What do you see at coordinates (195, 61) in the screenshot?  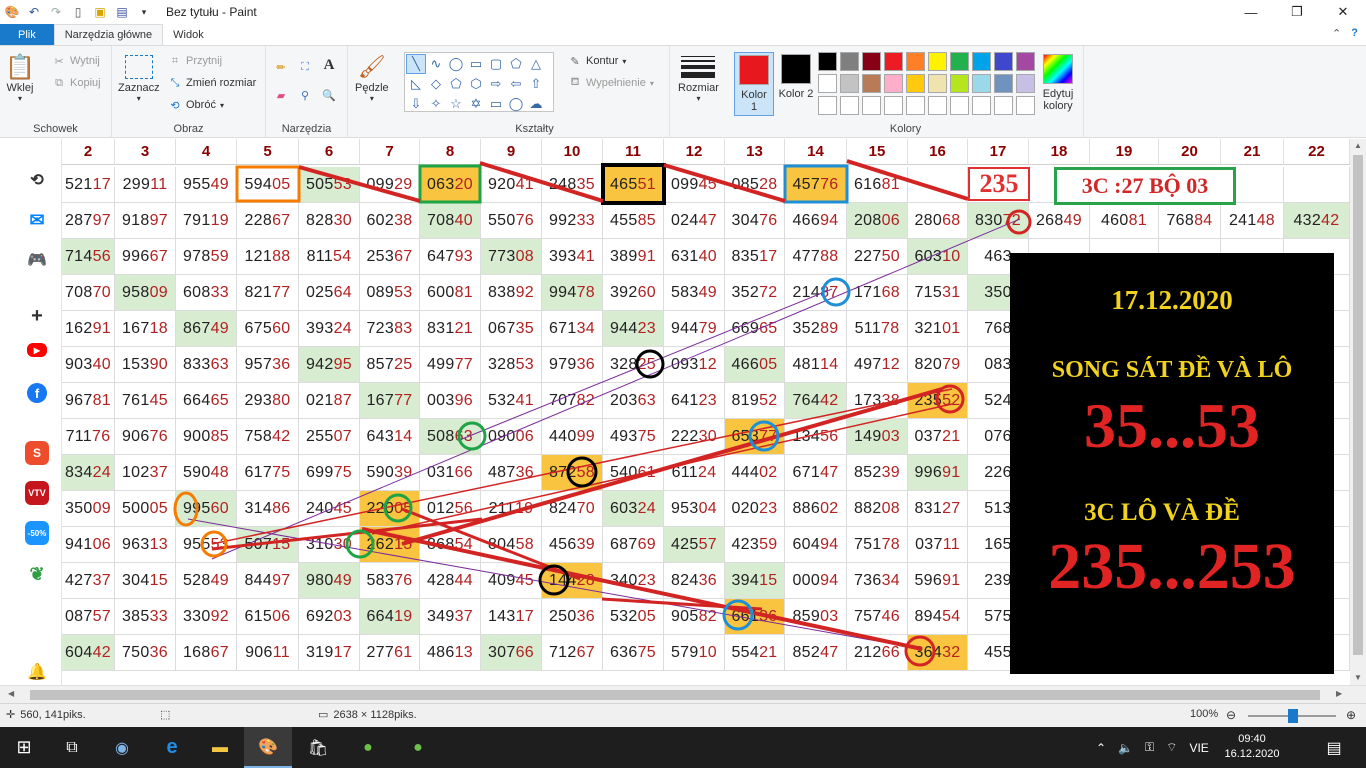 I see `crop-button: ⌗ Przytnij` at bounding box center [195, 61].